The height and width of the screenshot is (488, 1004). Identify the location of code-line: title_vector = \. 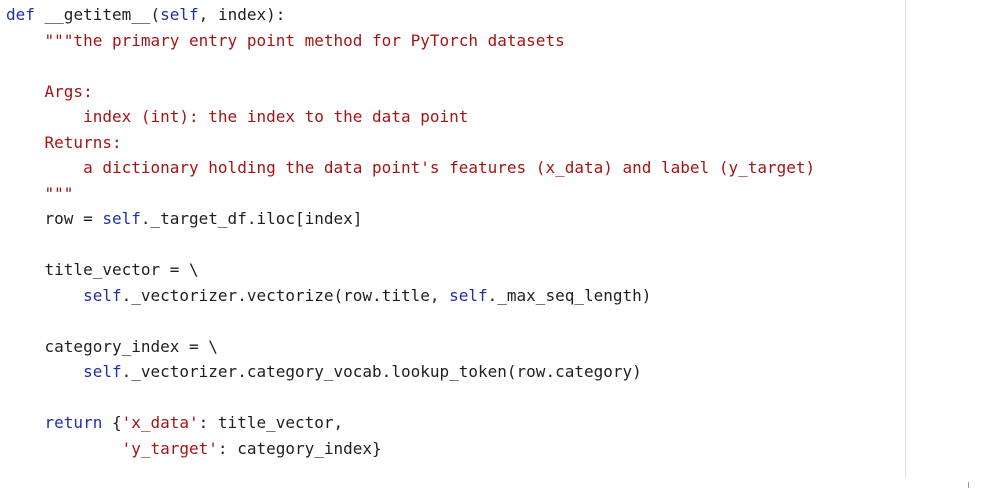
(410, 270).